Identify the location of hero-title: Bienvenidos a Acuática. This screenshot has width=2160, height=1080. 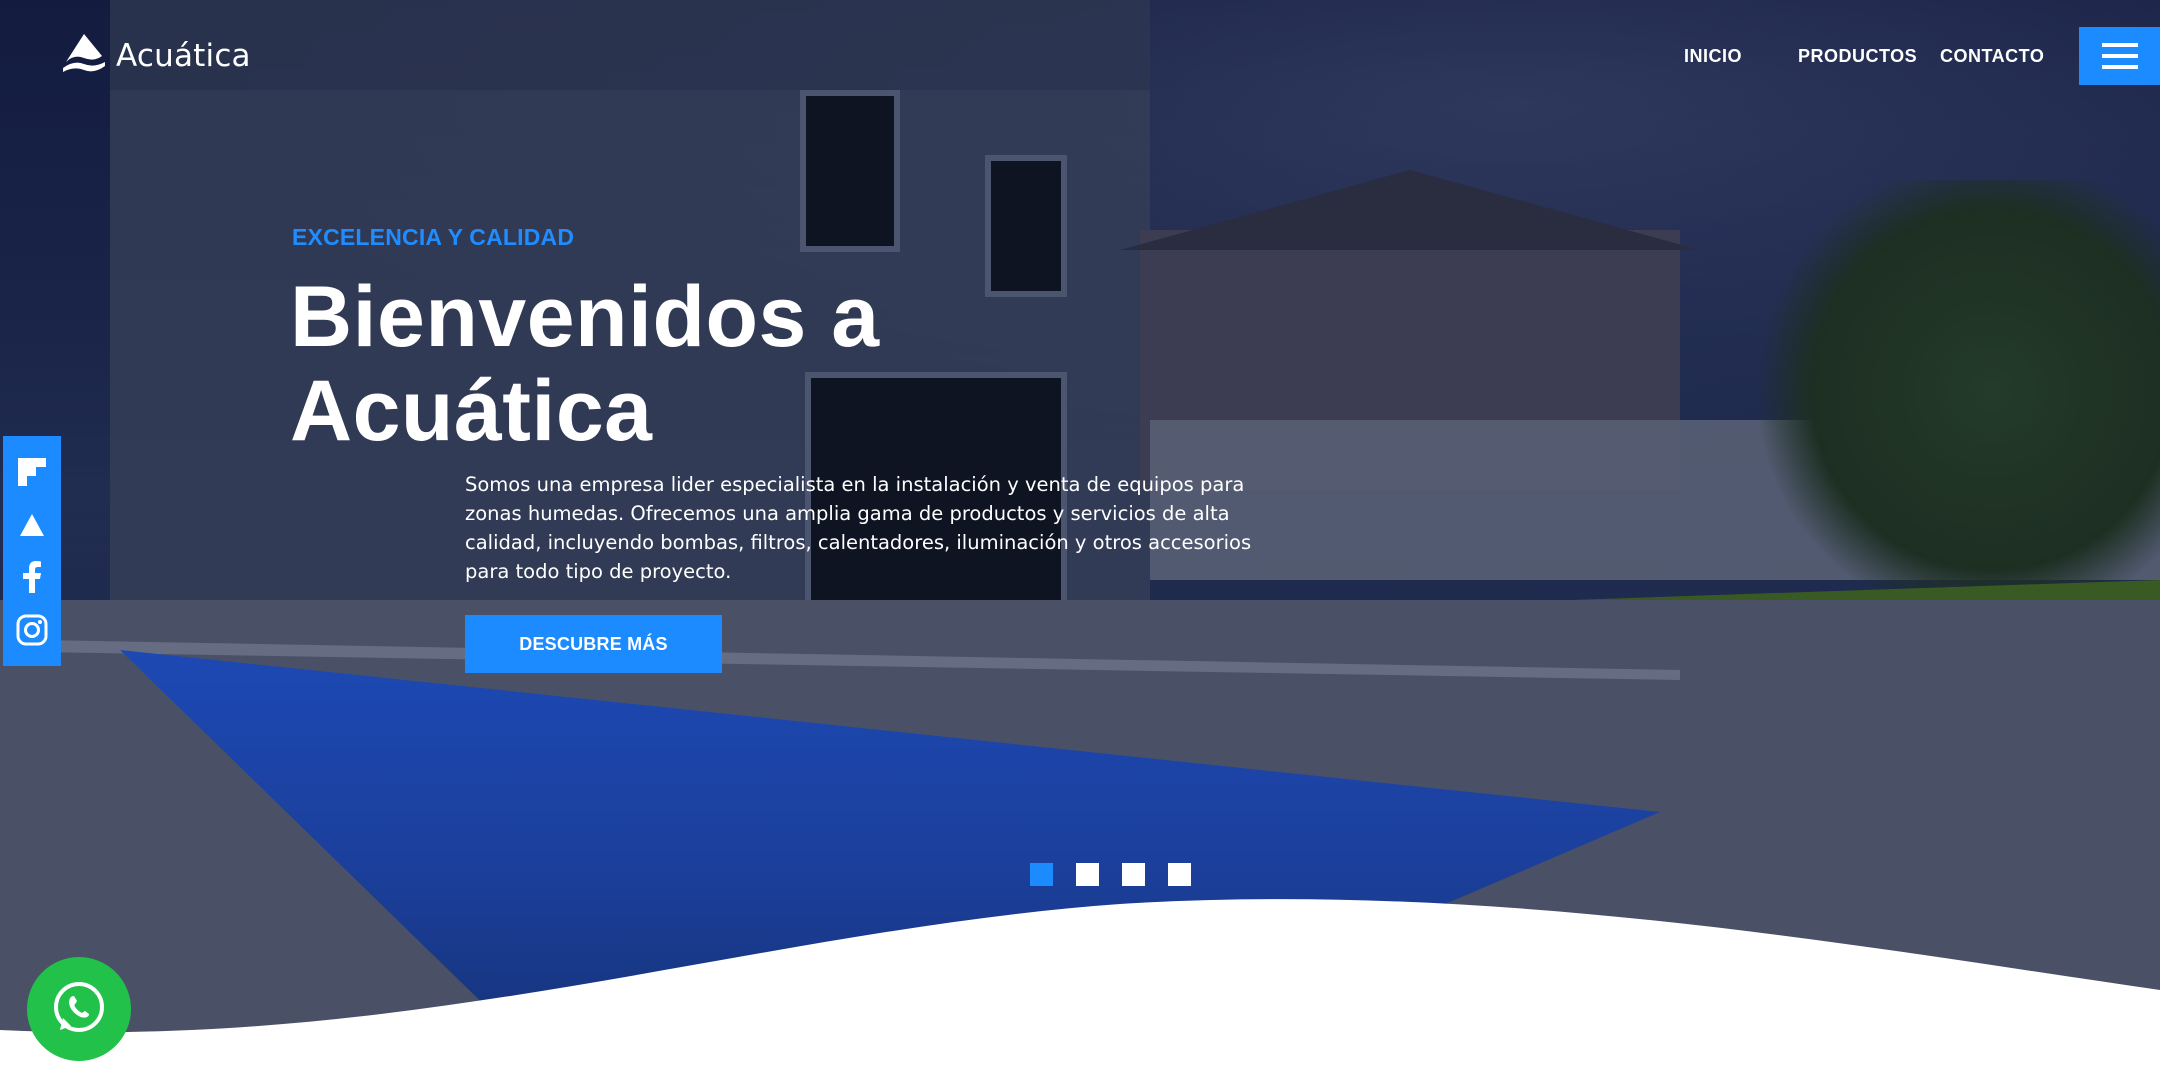
(740, 364).